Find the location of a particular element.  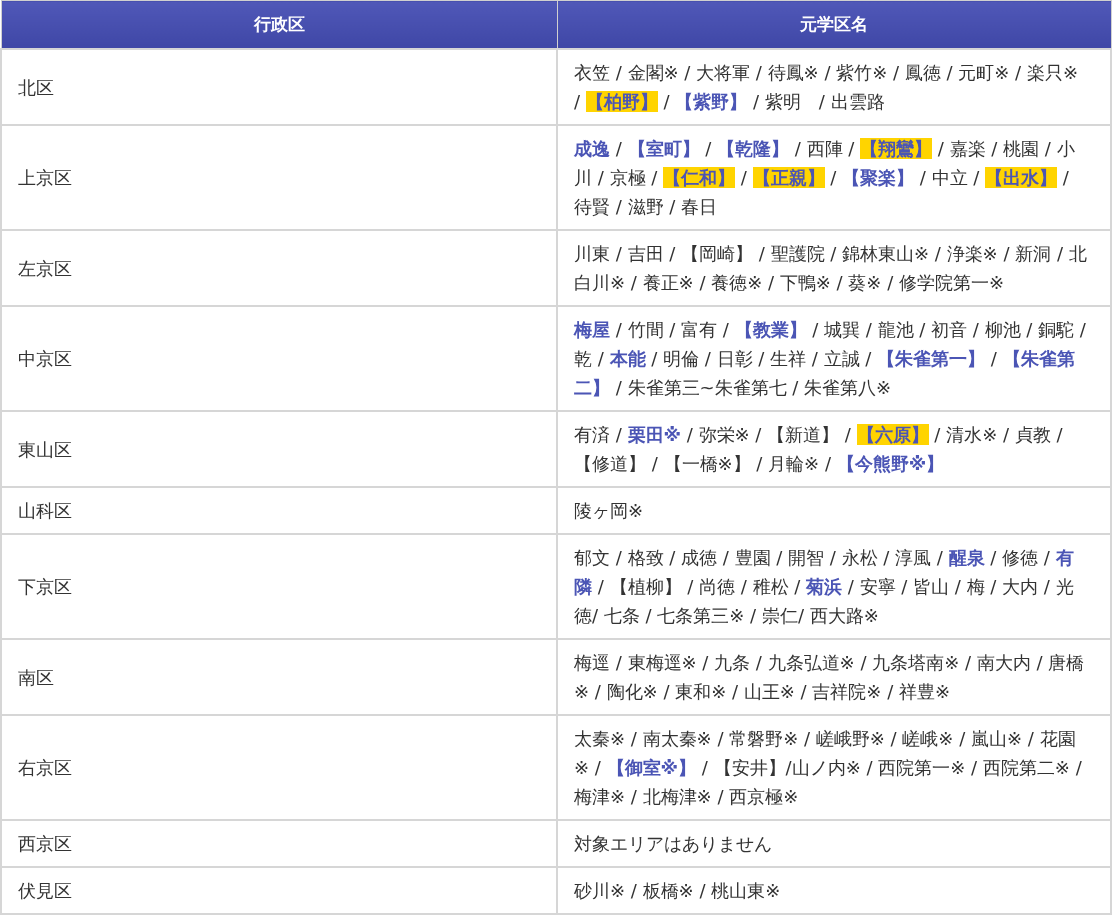

school-district-cell: 有済 / 栗田※ / 弥栄※ / 【新道】 / 【六原】 / 清水※ / 貞教 / 【修道】 / 【一橋※】 / 月輪※ / 【今熊野※】 is located at coordinates (834, 449).